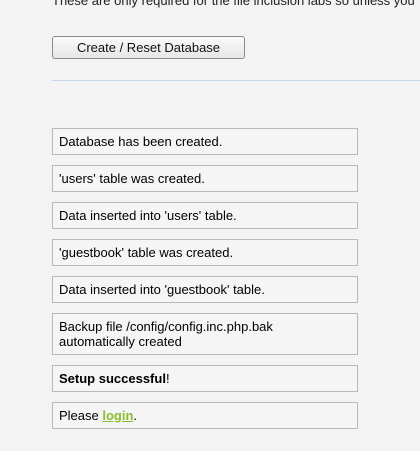 The image size is (420, 451). I want to click on login-link: login, so click(117, 415).